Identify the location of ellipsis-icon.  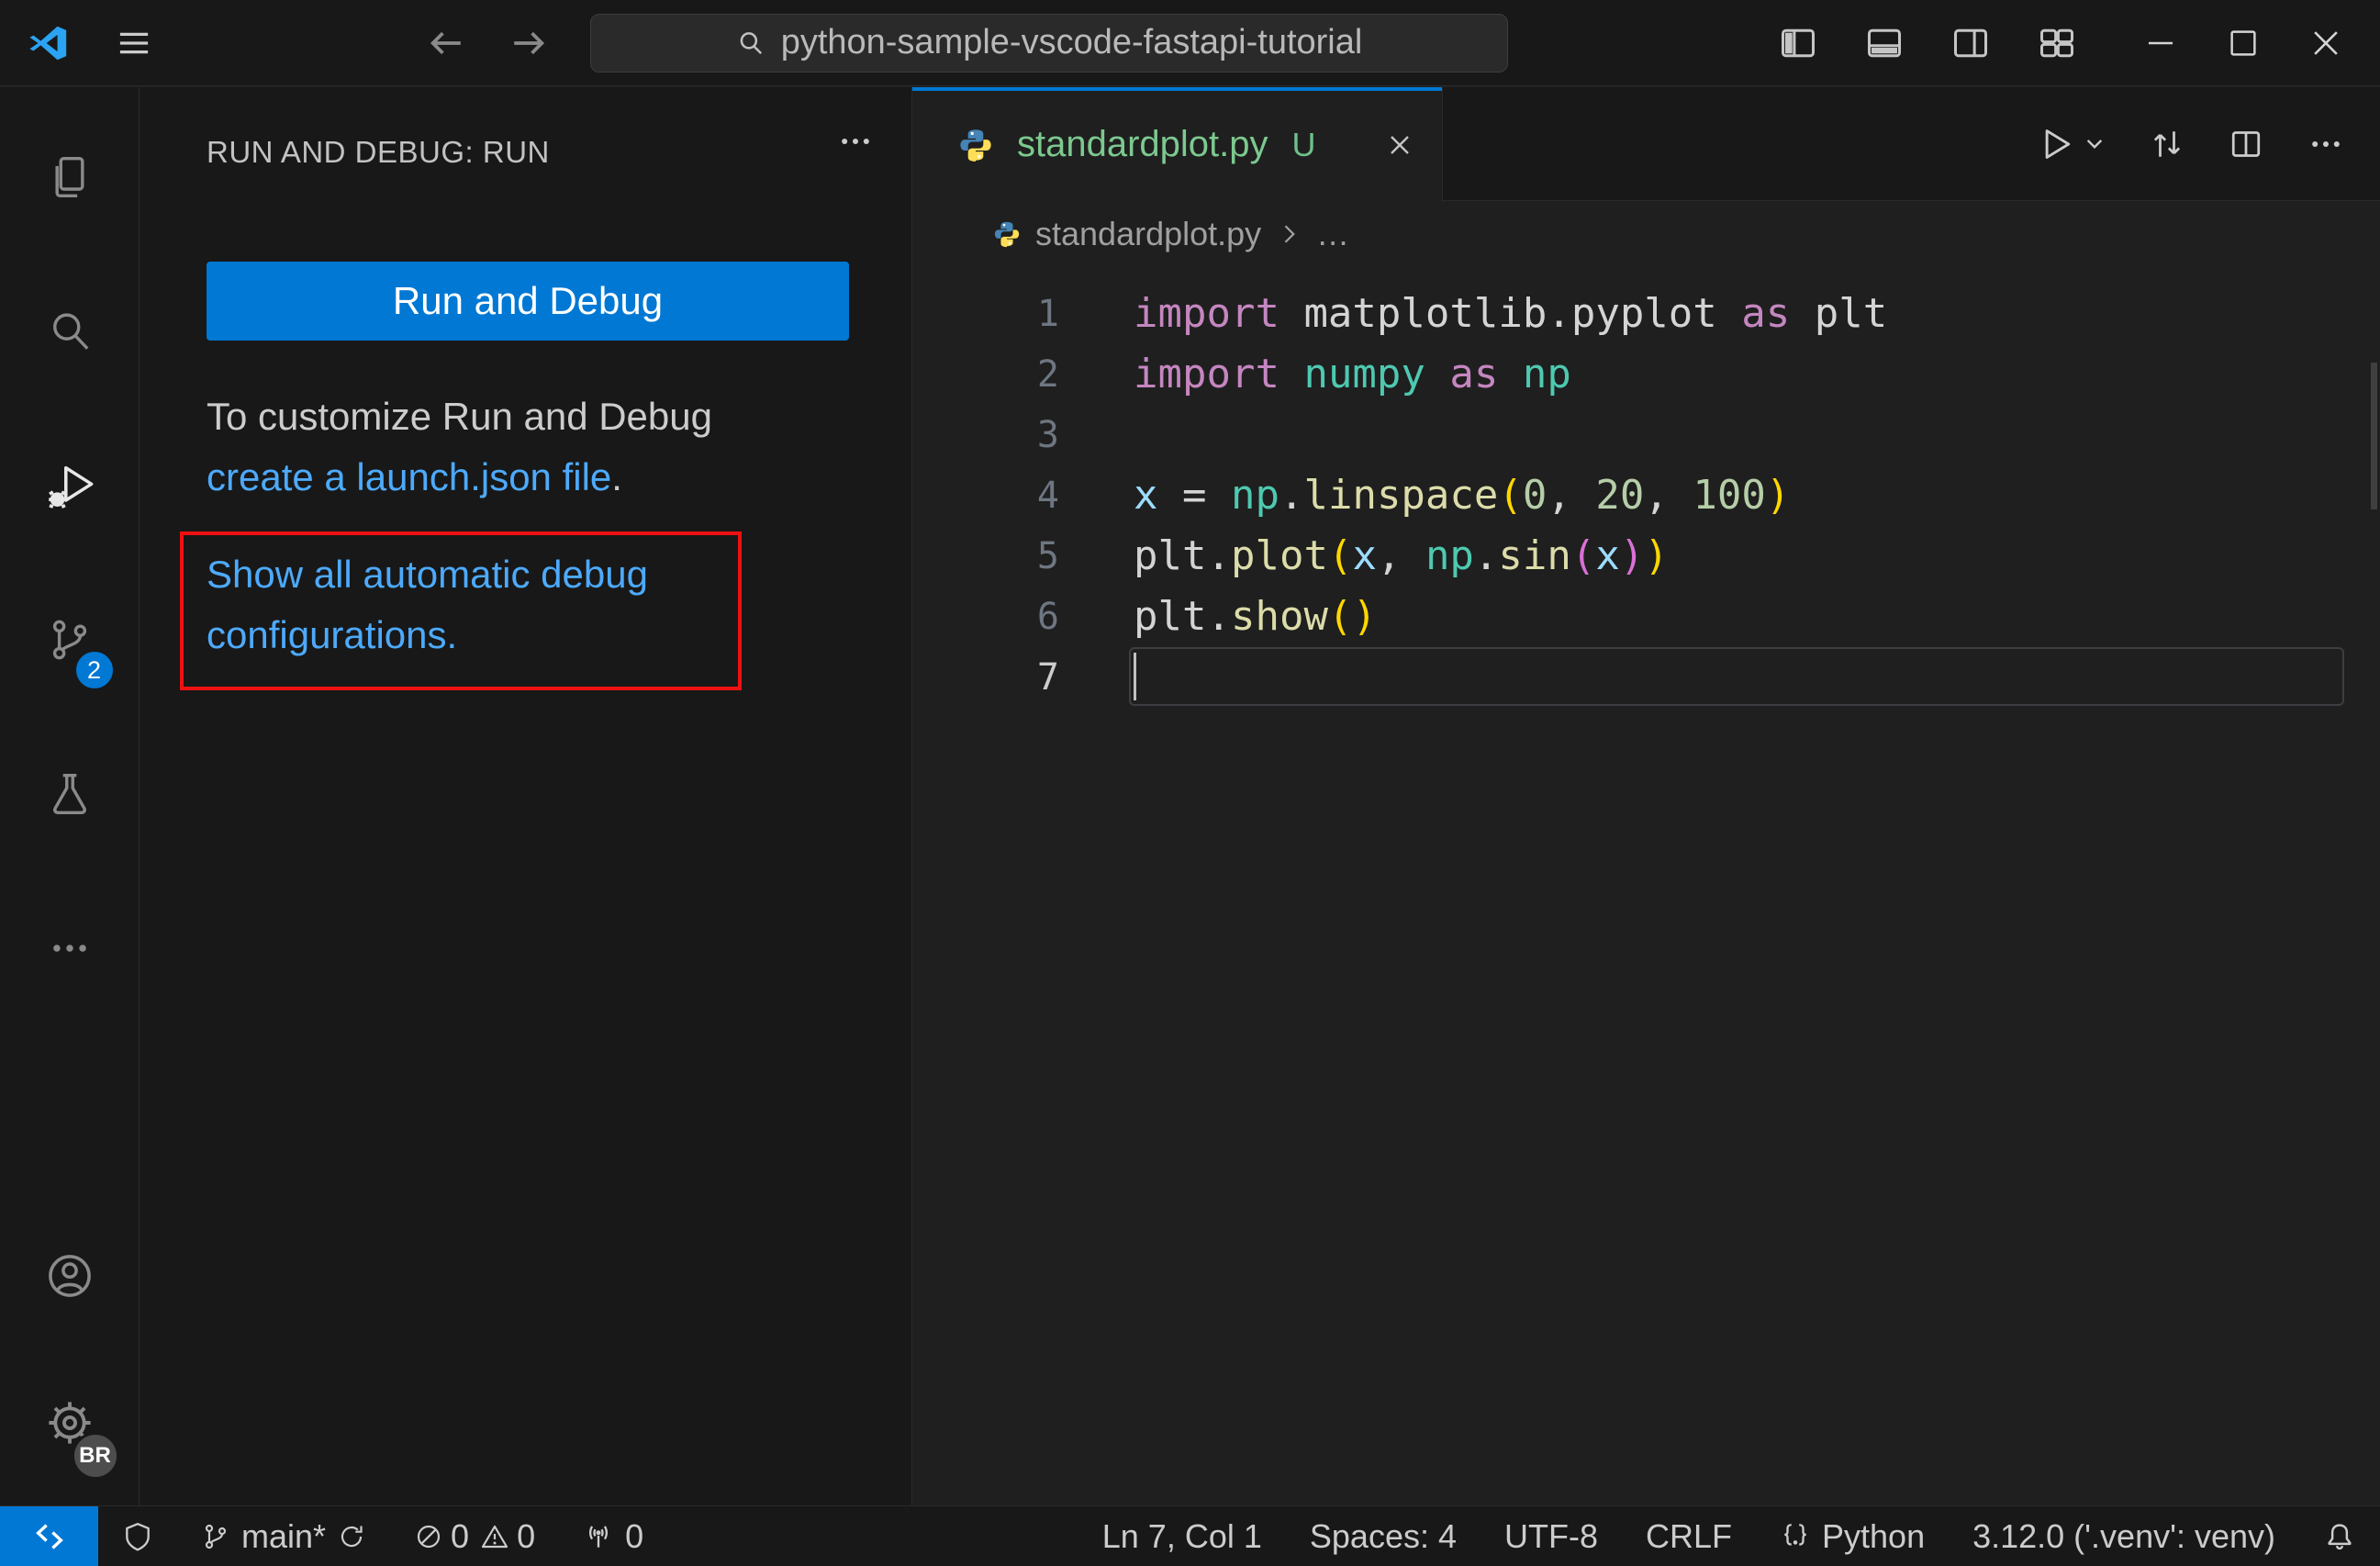
(70, 948).